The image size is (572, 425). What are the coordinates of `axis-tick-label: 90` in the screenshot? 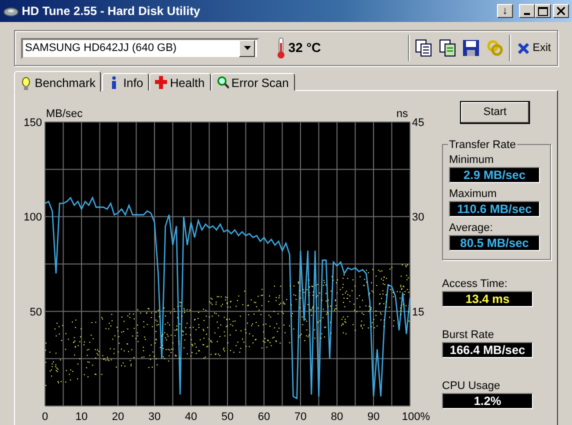 It's located at (373, 417).